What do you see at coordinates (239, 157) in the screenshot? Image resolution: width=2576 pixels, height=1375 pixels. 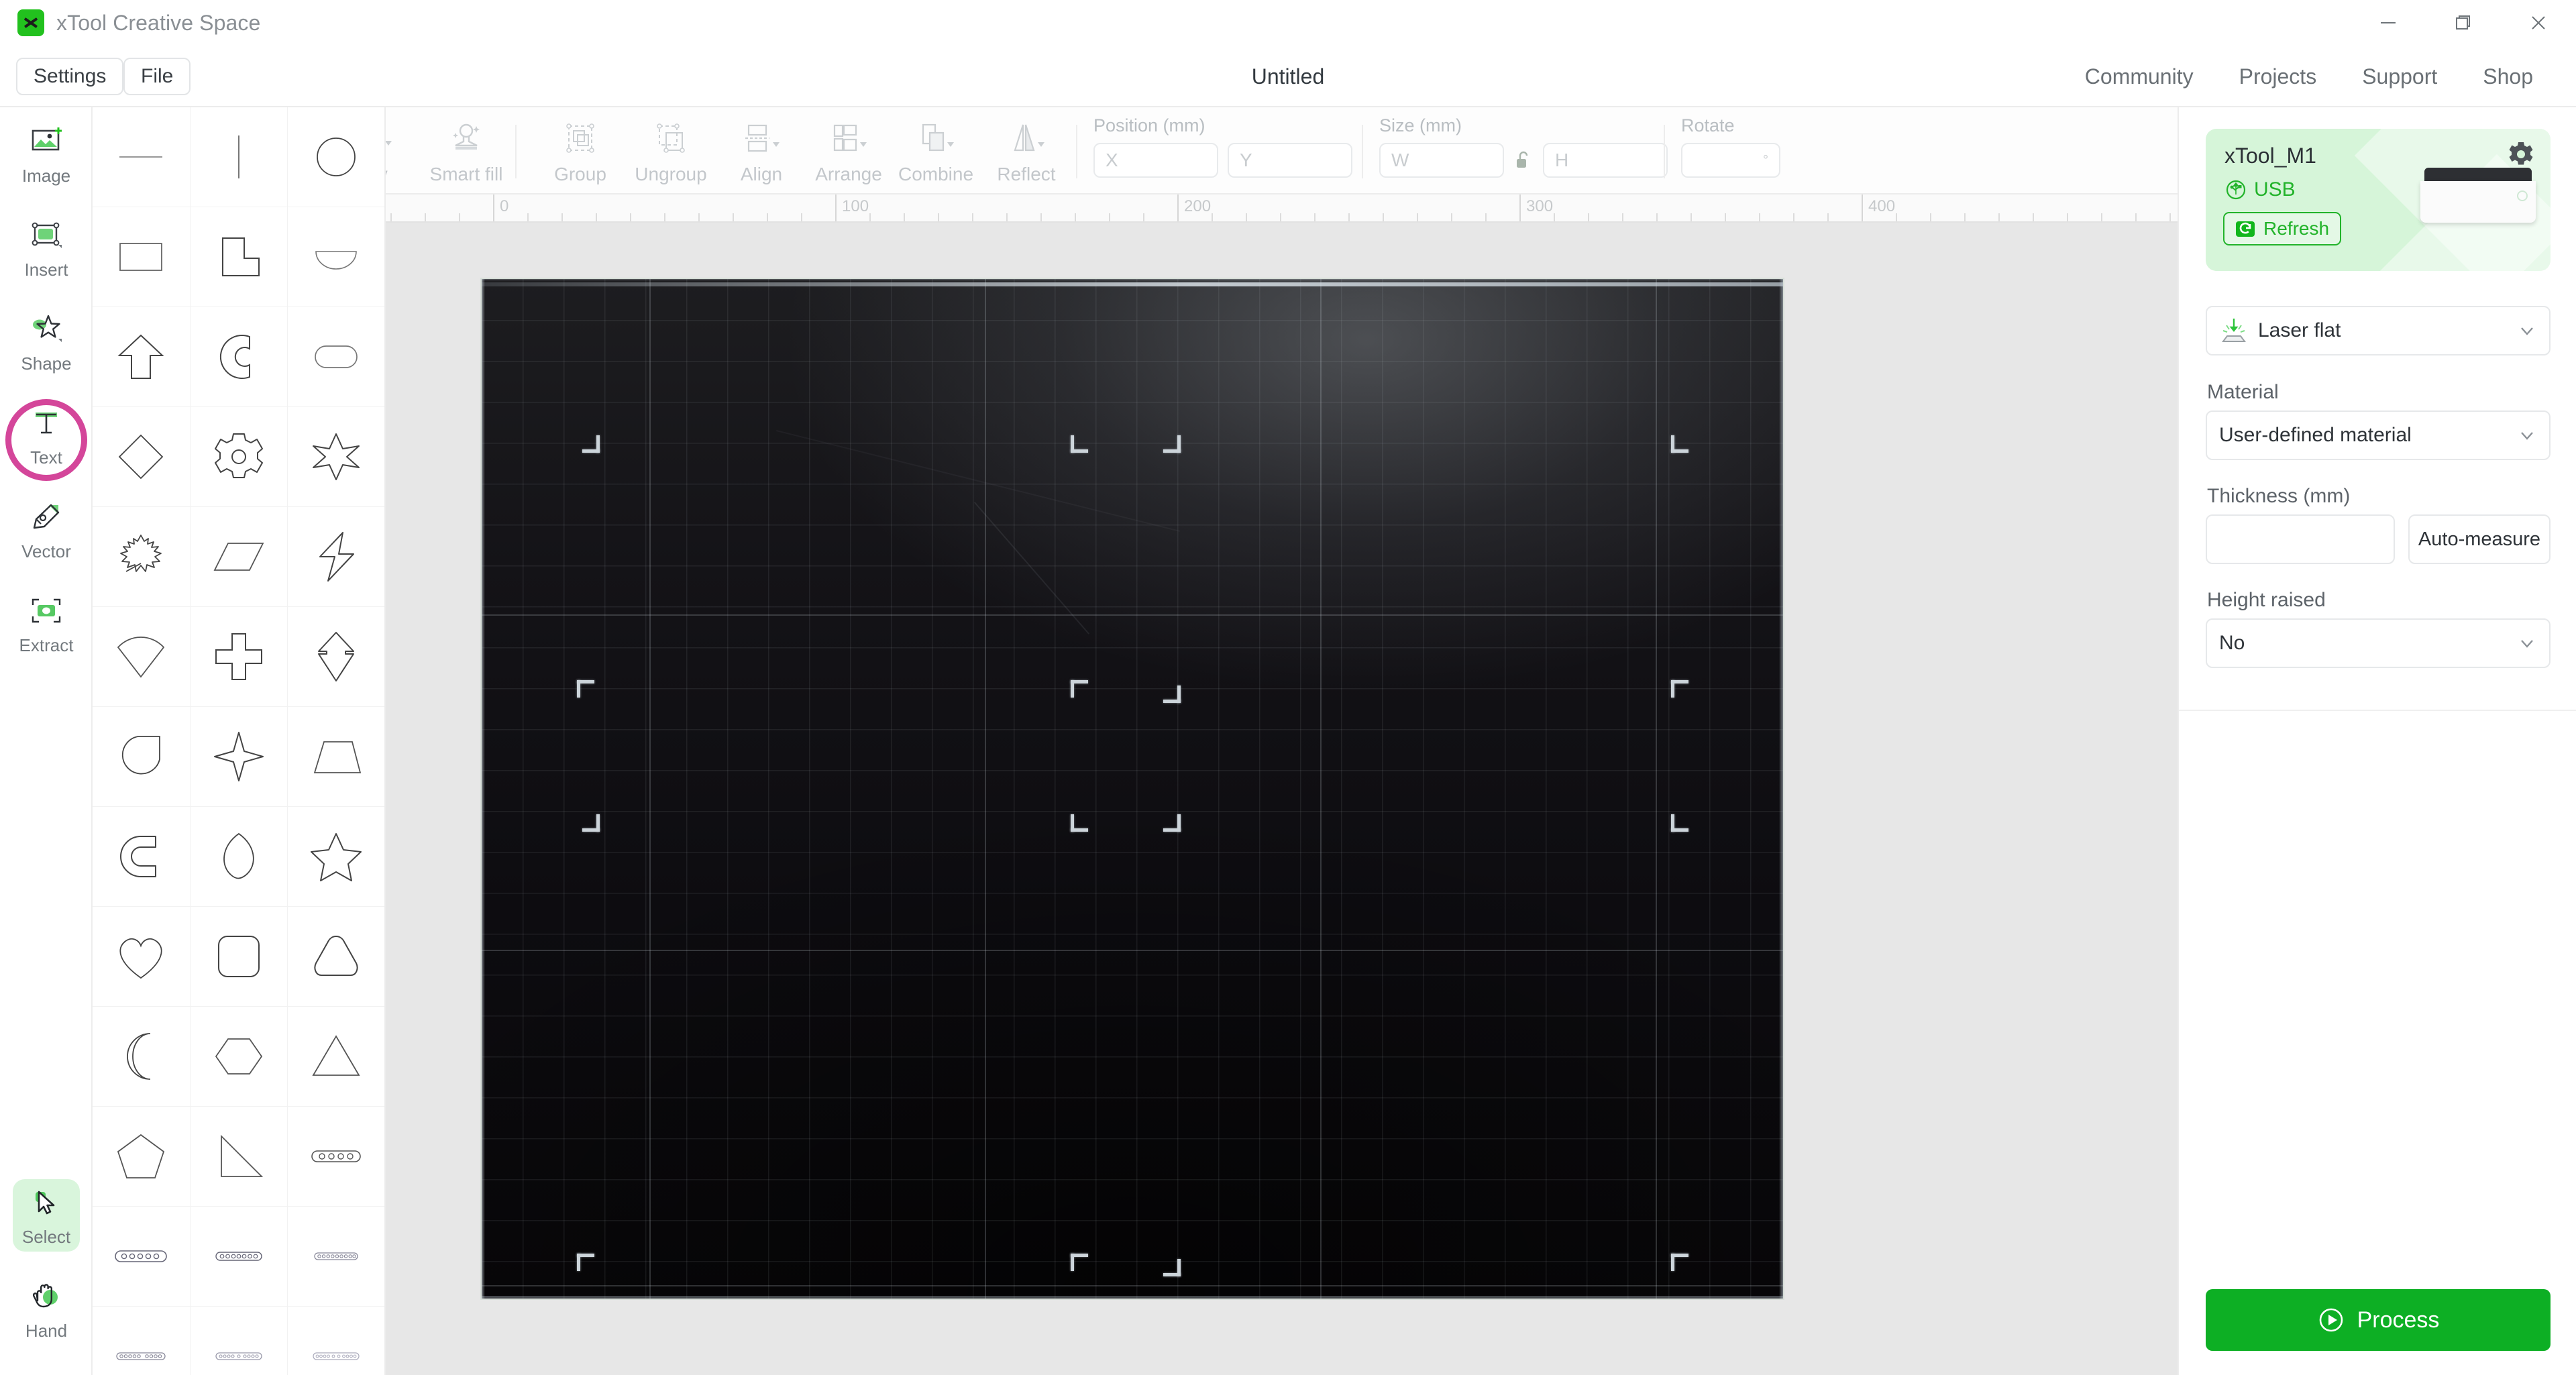 I see `shape-vertical-line` at bounding box center [239, 157].